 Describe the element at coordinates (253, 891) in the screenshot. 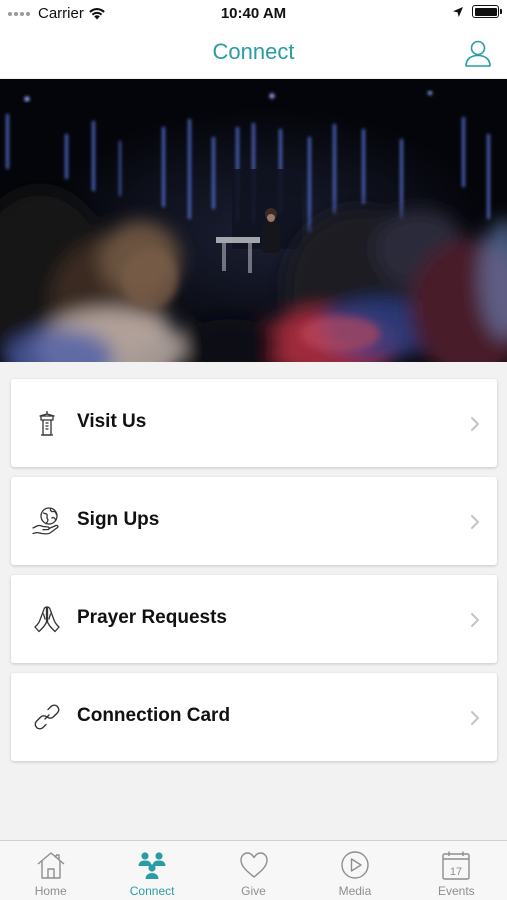

I see `tab-label: Give` at that location.